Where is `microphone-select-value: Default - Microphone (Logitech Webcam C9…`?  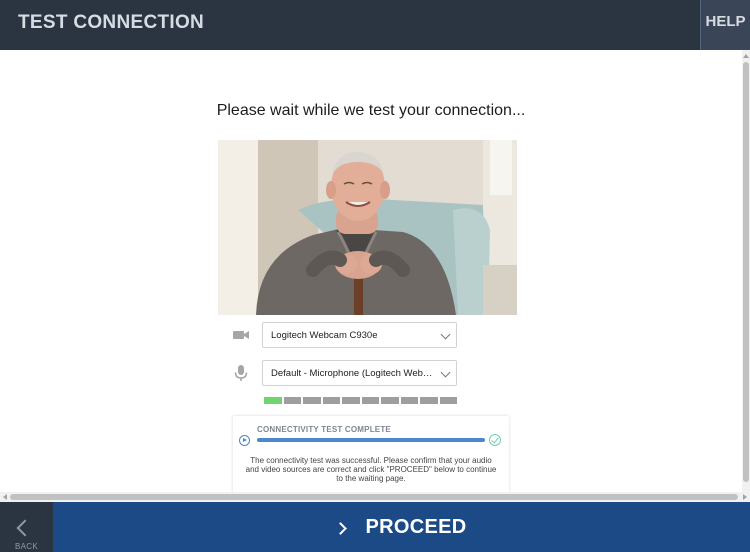 microphone-select-value: Default - Microphone (Logitech Webcam C9… is located at coordinates (353, 373).